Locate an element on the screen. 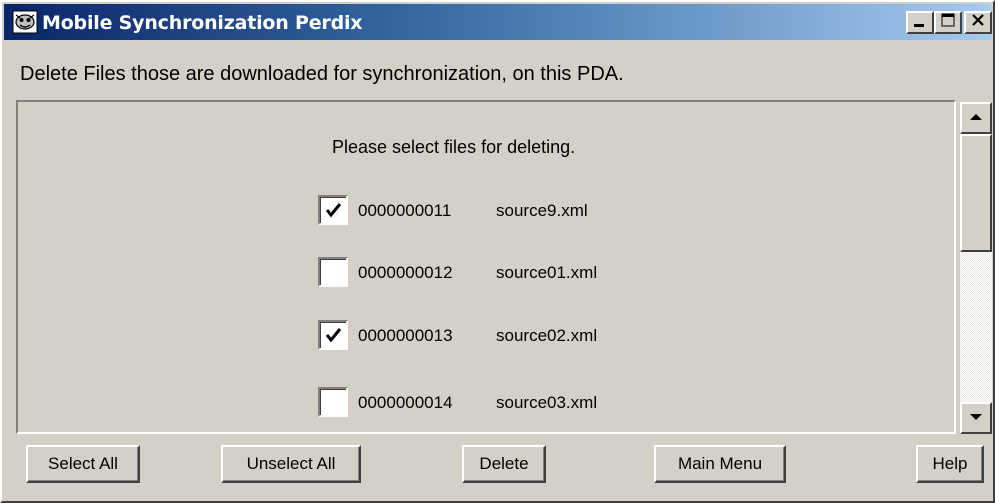  arrow-up-icon is located at coordinates (976, 118).